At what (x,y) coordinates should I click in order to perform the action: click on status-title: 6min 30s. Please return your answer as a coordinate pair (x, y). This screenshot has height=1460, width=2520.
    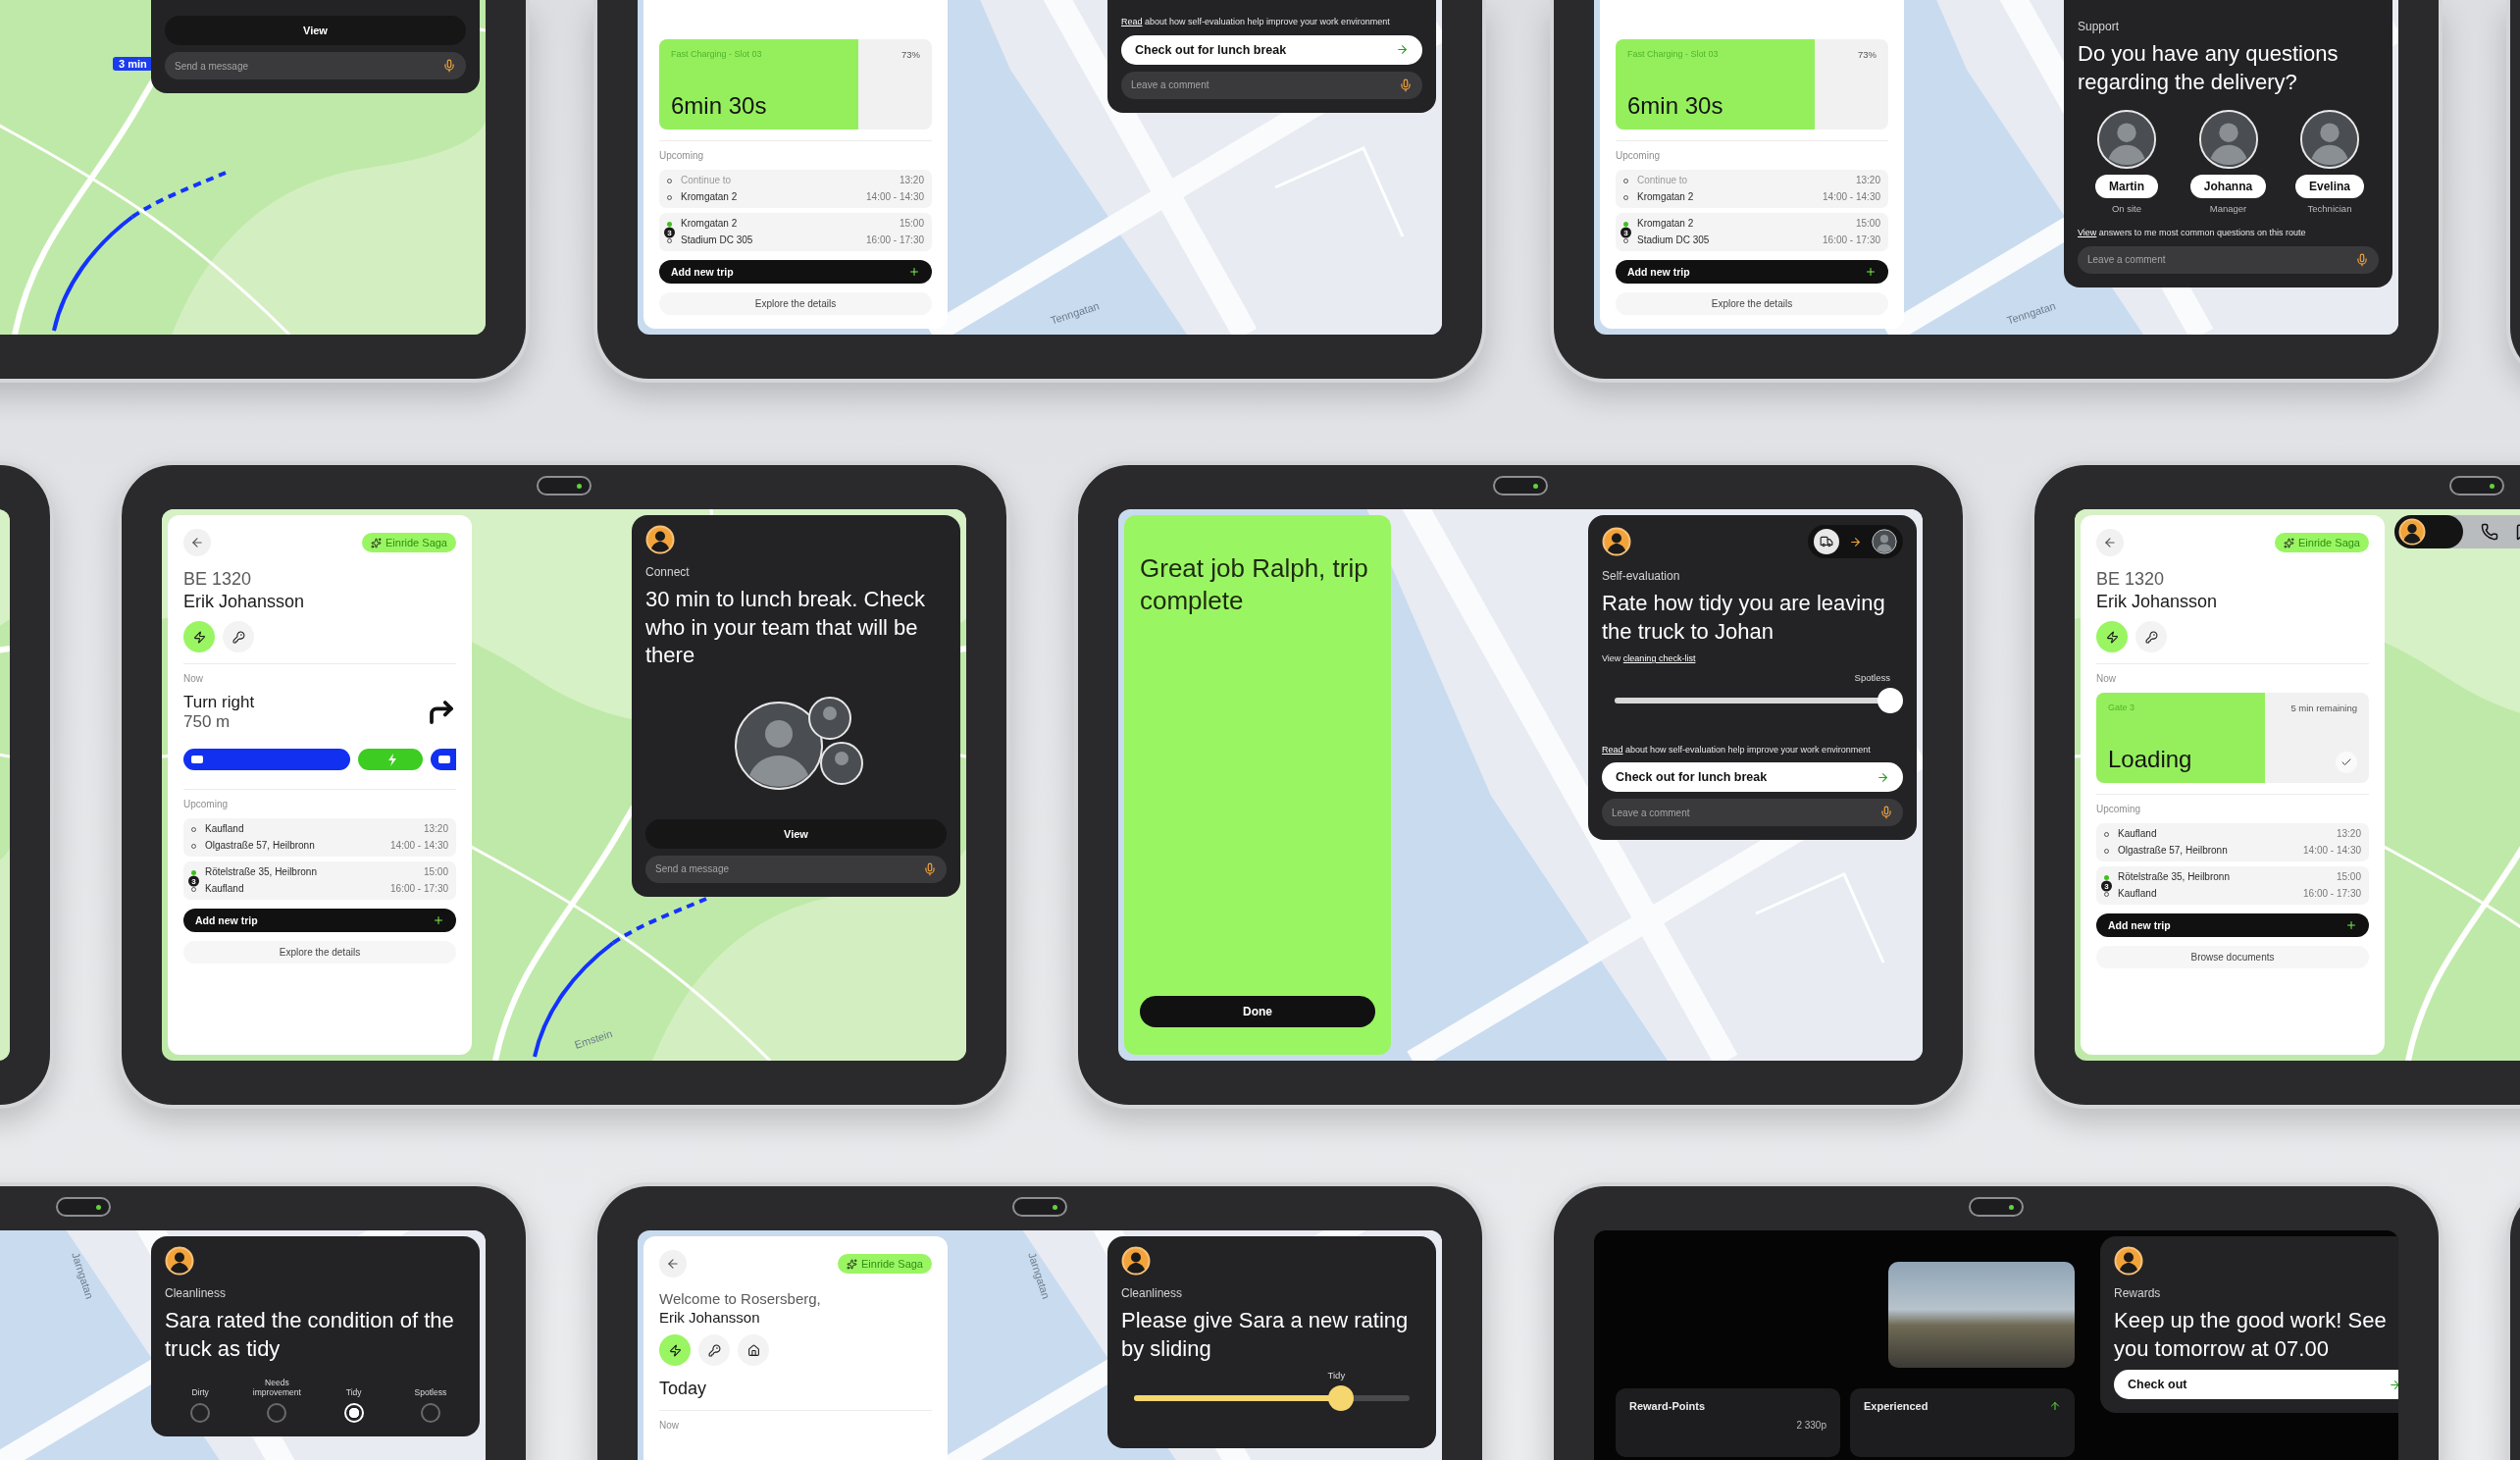
    Looking at the image, I should click on (1675, 106).